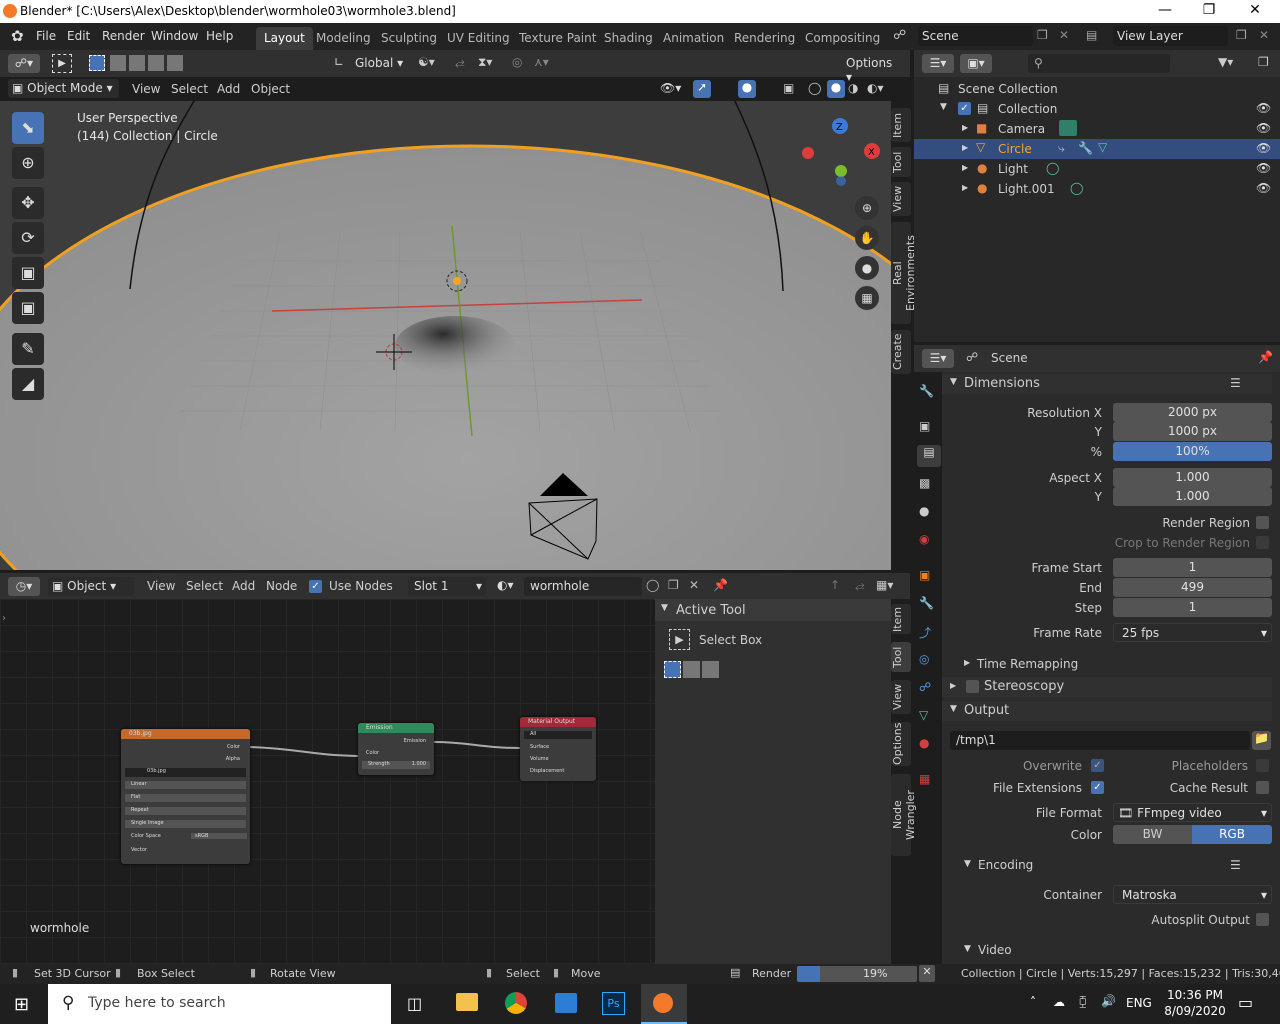 The image size is (1280, 1024). What do you see at coordinates (1091, 35) in the screenshot?
I see `view-layer-icon: ▤` at bounding box center [1091, 35].